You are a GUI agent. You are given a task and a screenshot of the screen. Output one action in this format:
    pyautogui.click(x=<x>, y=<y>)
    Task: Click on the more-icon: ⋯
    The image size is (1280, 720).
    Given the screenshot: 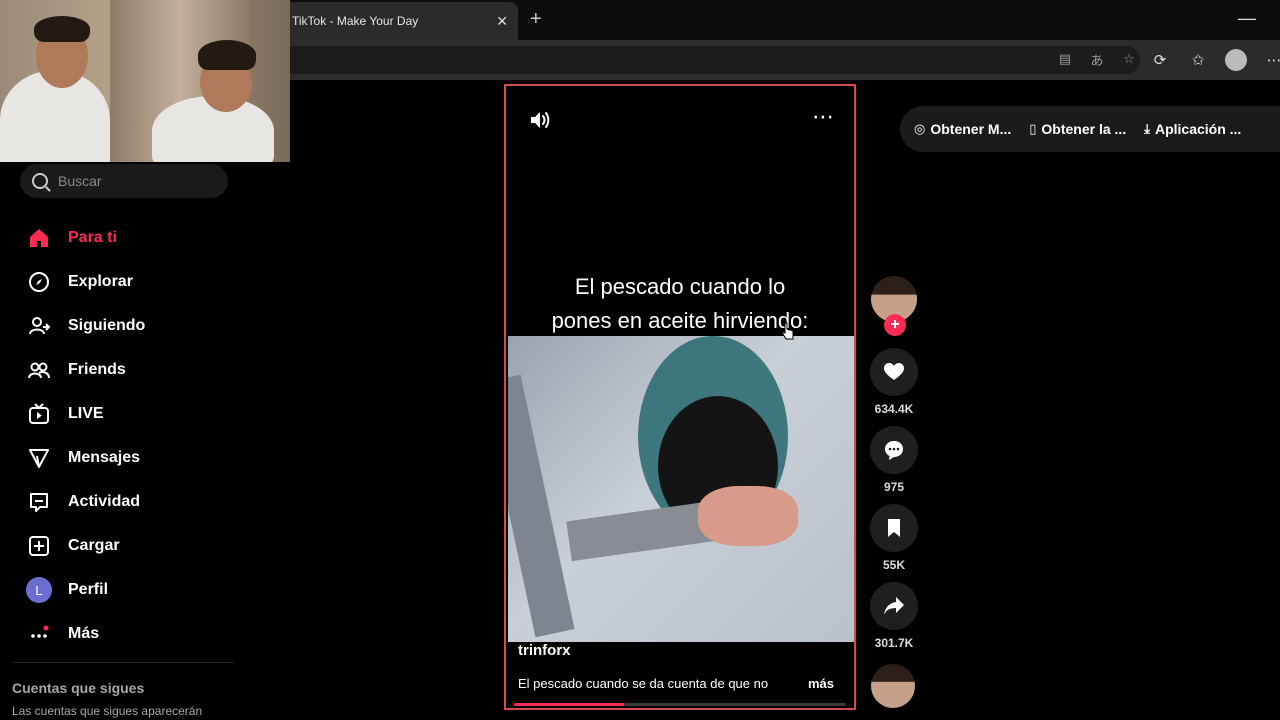 What is the action you would take?
    pyautogui.click(x=1271, y=60)
    